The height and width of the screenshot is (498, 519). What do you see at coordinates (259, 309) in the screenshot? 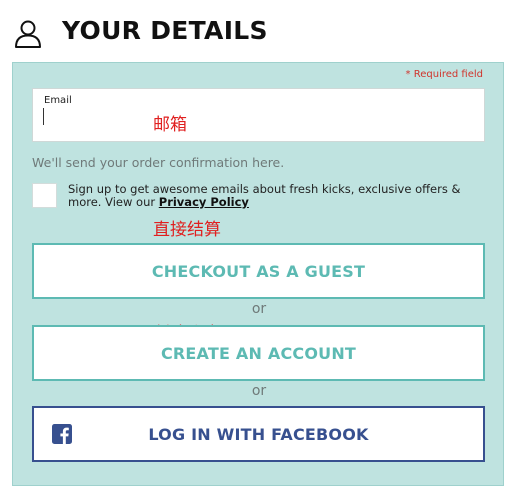
I see `or-separator: or` at bounding box center [259, 309].